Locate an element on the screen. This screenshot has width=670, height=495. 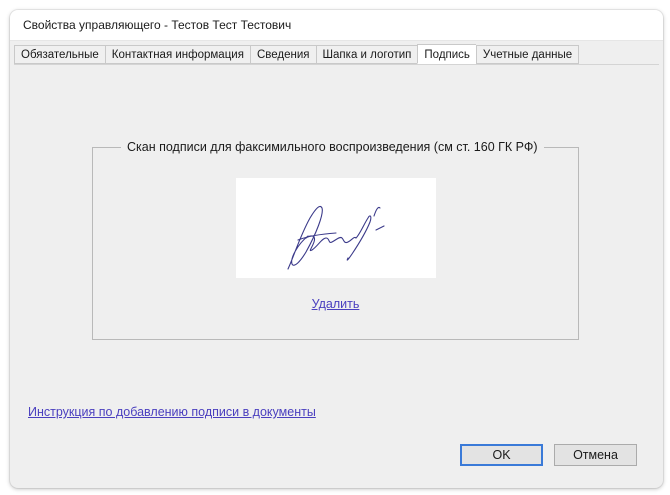
tab-contact-info: Контактная информация is located at coordinates (177, 54).